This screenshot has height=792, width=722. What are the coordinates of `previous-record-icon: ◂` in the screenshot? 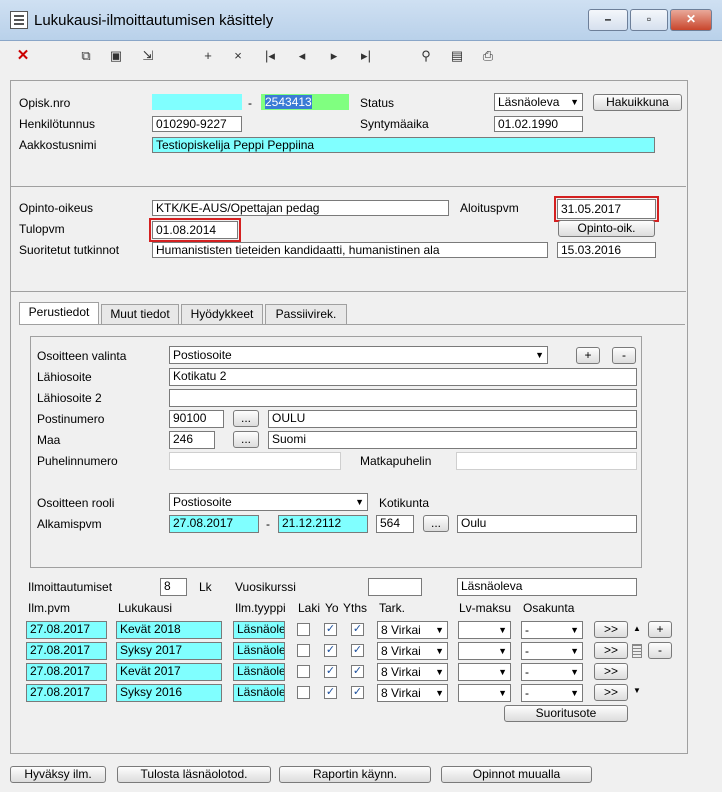 It's located at (302, 56).